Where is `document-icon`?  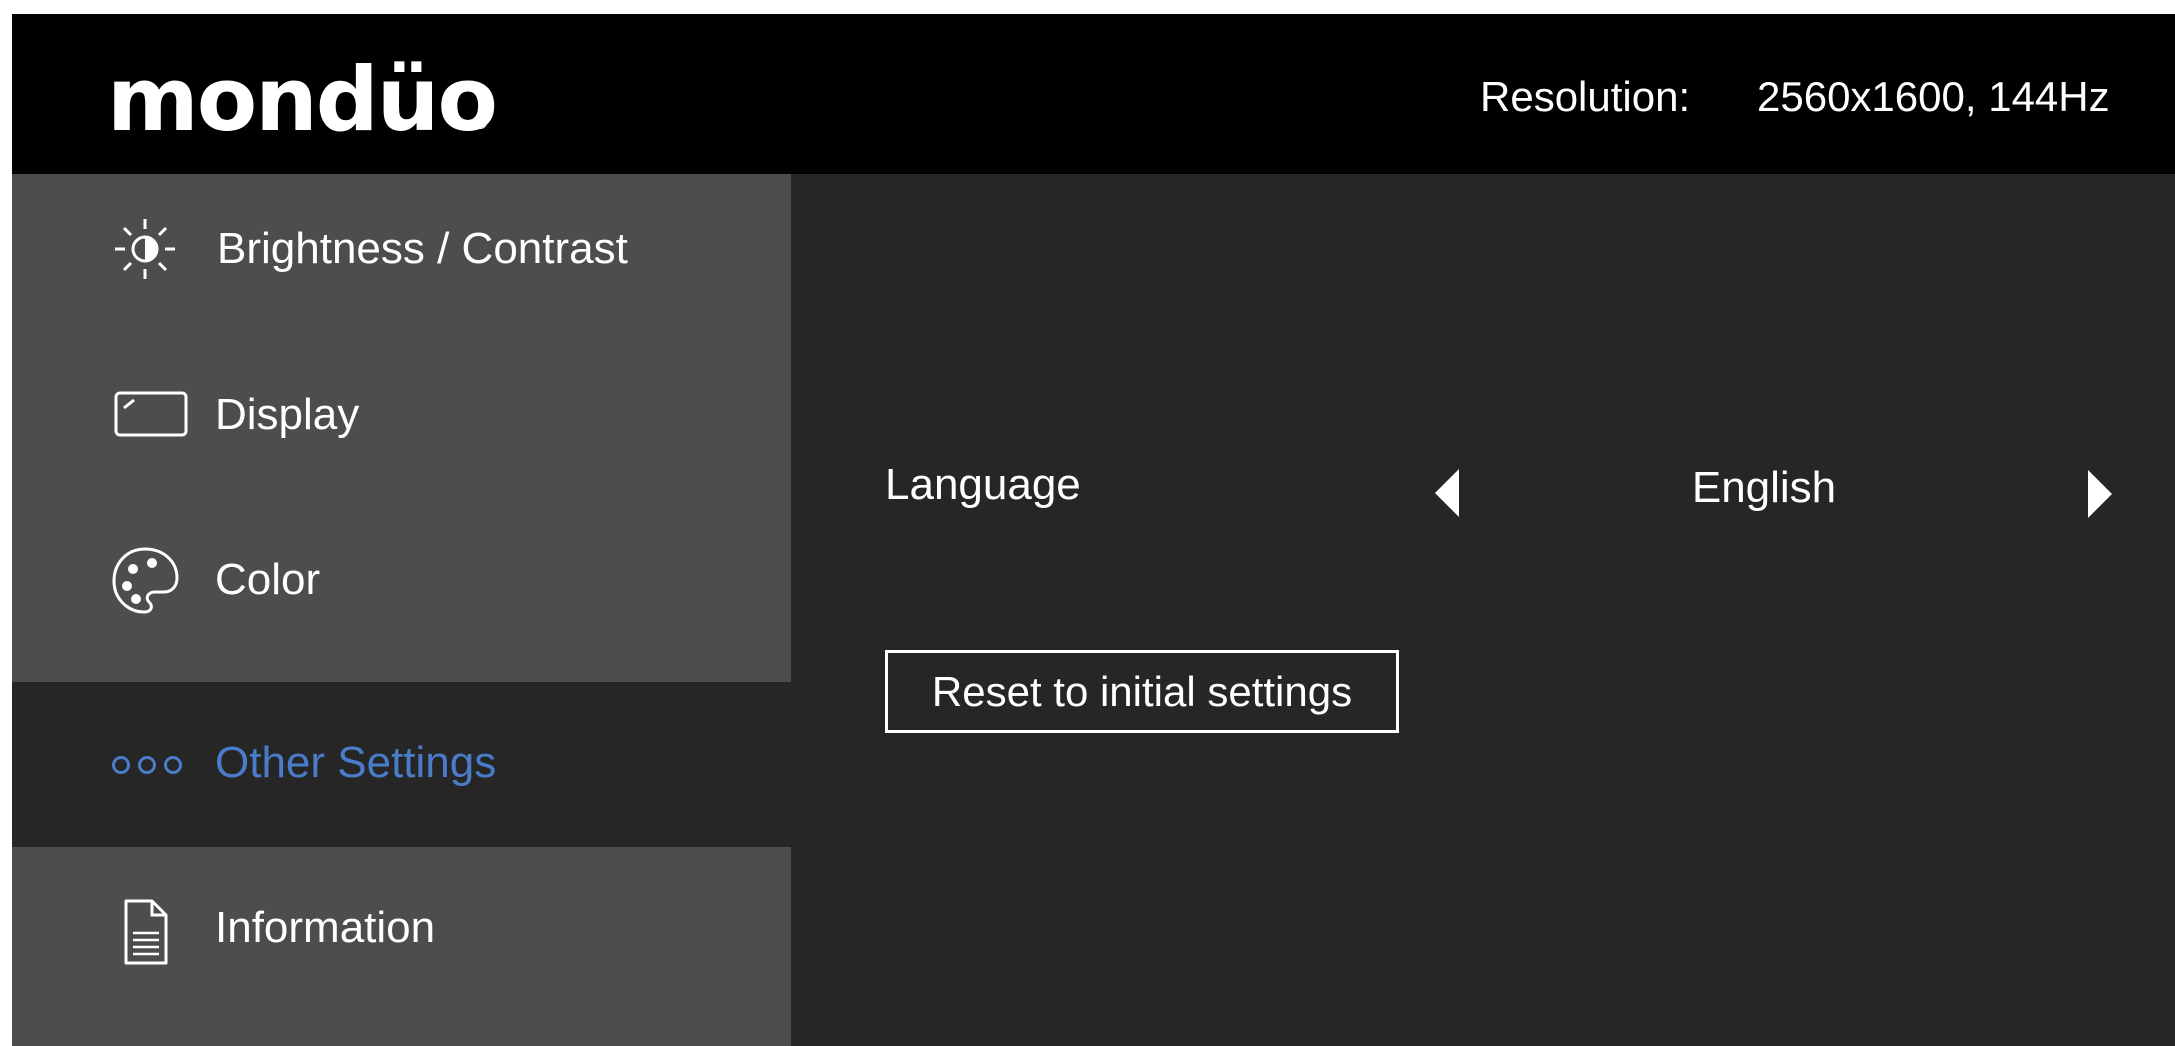 document-icon is located at coordinates (146, 932).